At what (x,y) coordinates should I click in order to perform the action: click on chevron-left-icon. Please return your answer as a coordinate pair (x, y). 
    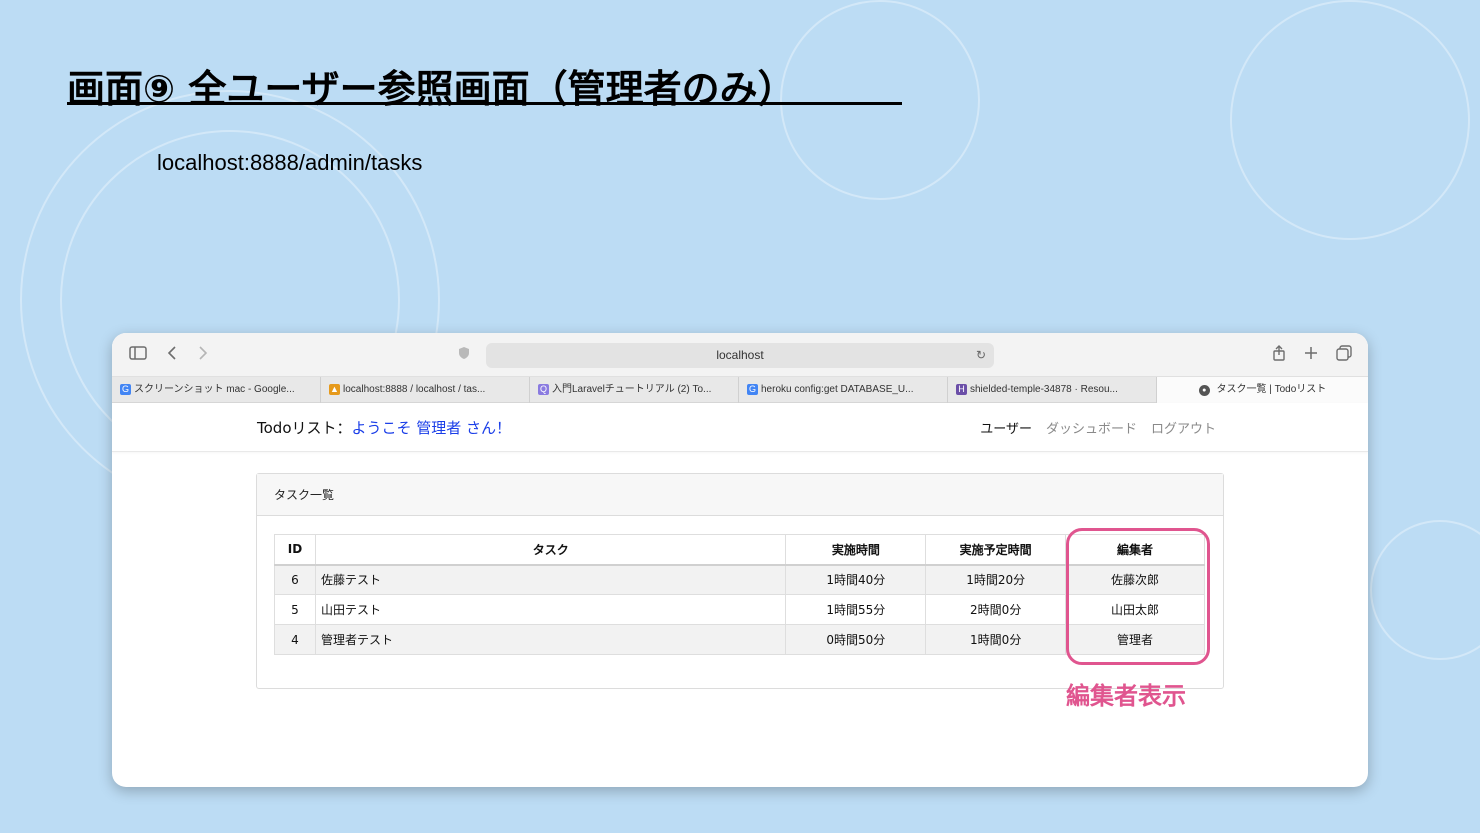
    Looking at the image, I should click on (172, 355).